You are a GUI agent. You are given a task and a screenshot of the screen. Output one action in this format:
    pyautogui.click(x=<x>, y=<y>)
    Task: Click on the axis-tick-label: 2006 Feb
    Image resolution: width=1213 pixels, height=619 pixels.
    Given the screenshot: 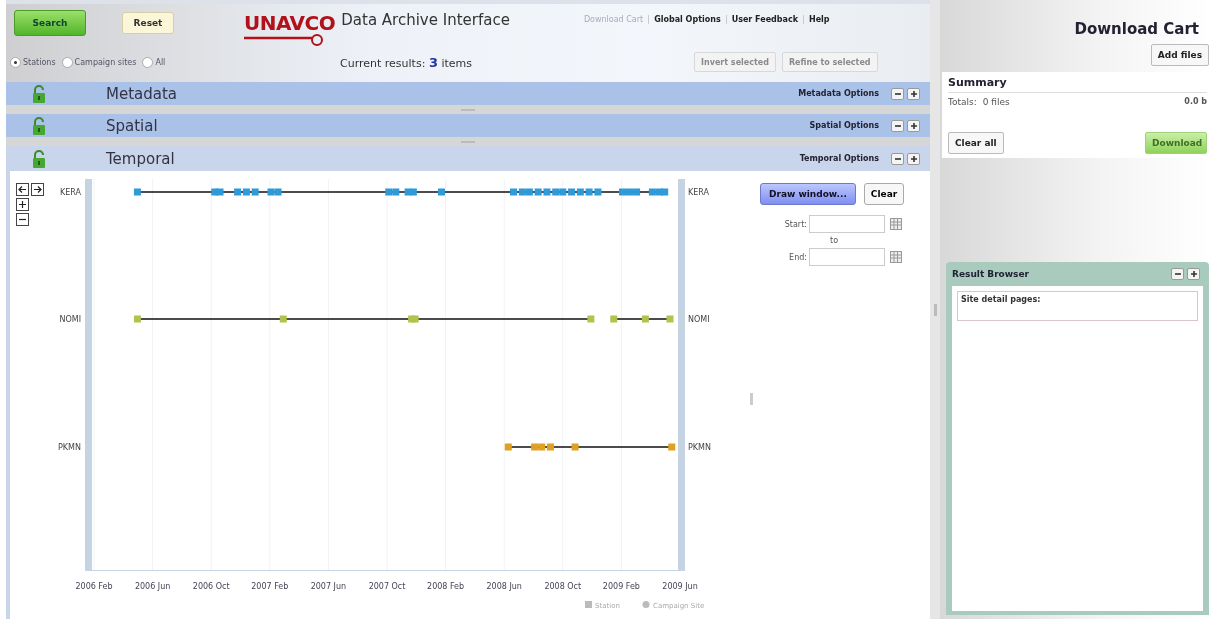 What is the action you would take?
    pyautogui.click(x=94, y=586)
    